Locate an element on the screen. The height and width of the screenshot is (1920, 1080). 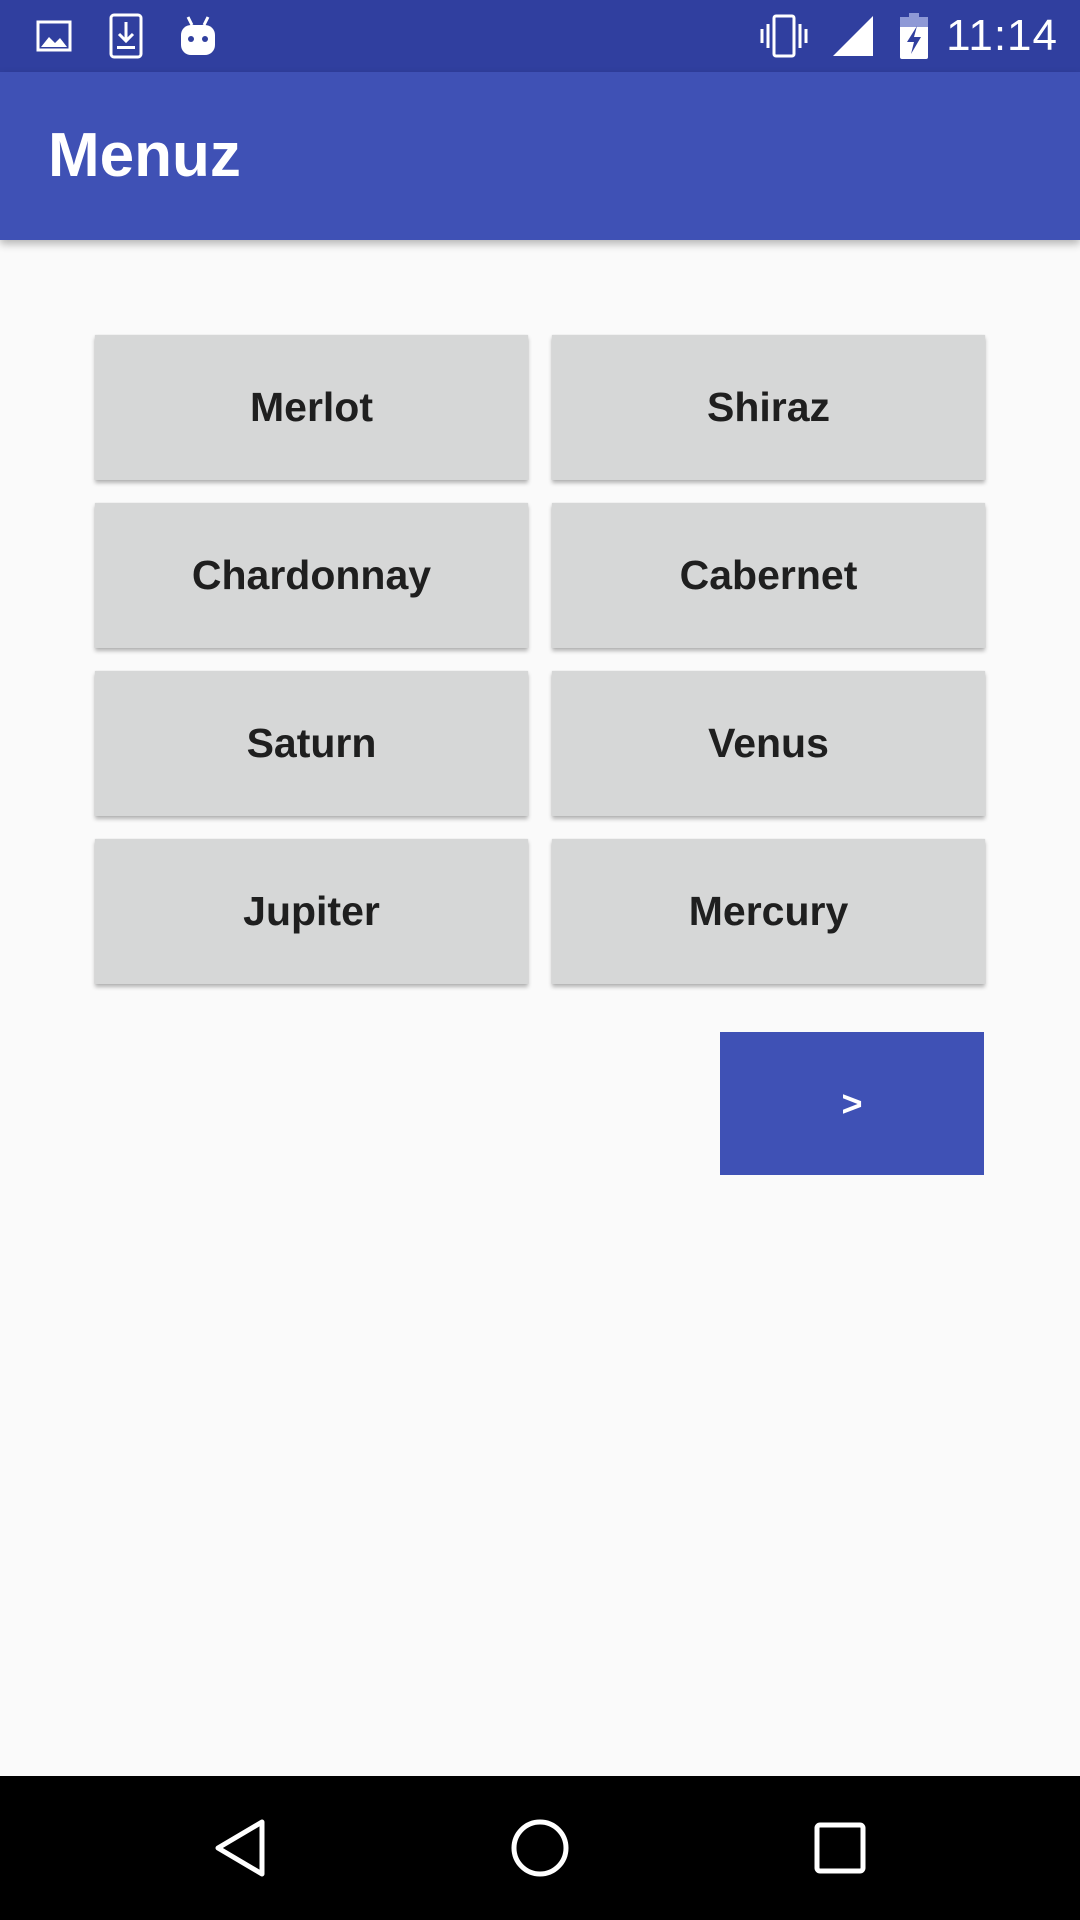
home-icon is located at coordinates (540, 1848).